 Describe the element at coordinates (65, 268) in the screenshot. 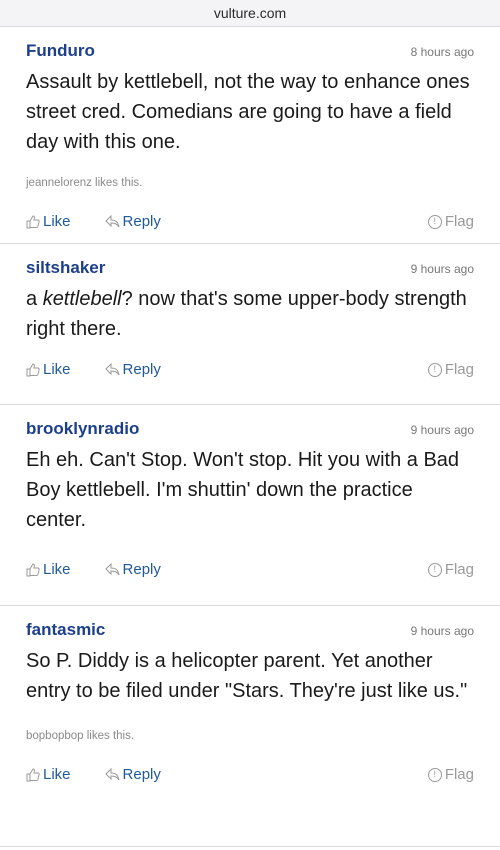

I see `comment-author: siltshaker` at that location.